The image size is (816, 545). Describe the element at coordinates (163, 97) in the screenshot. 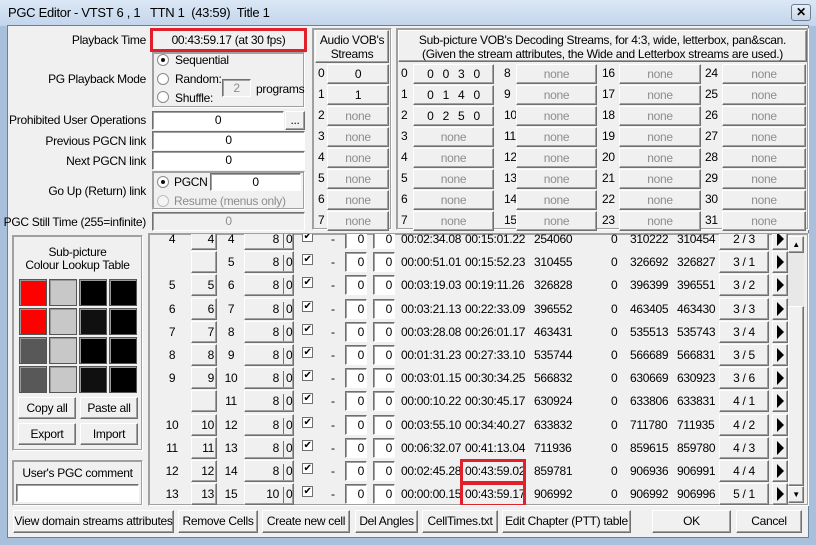

I see `shuffle-radio` at that location.